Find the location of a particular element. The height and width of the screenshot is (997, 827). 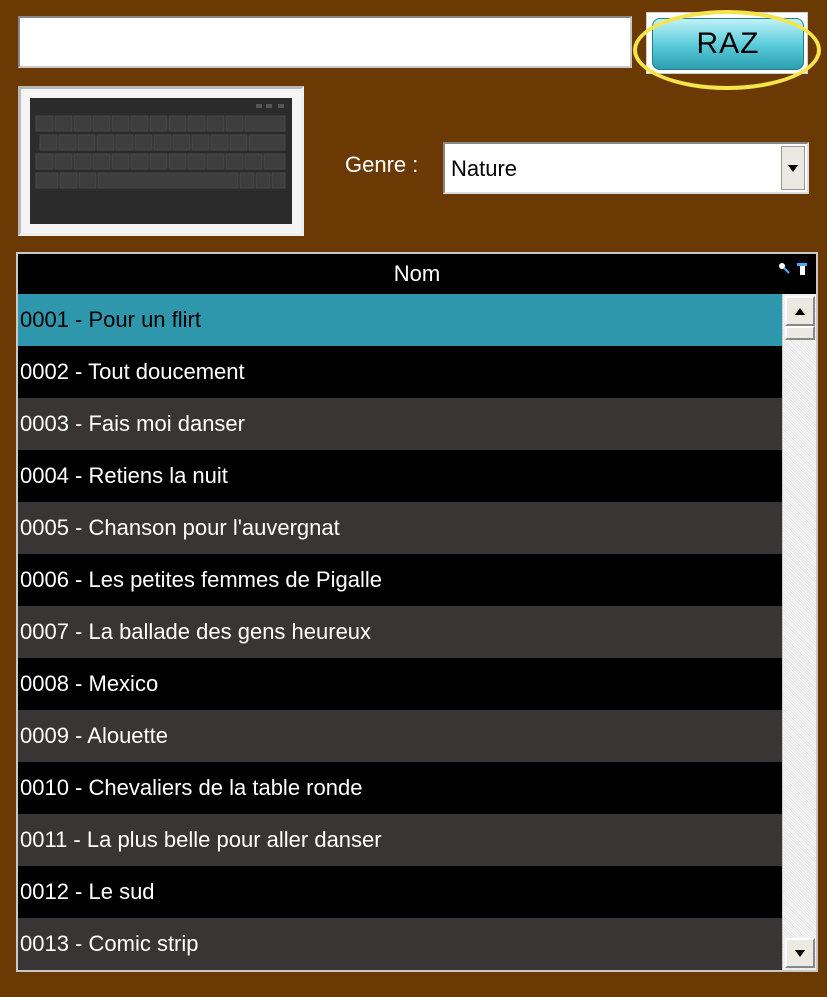

column-header-label: Nom is located at coordinates (417, 273).